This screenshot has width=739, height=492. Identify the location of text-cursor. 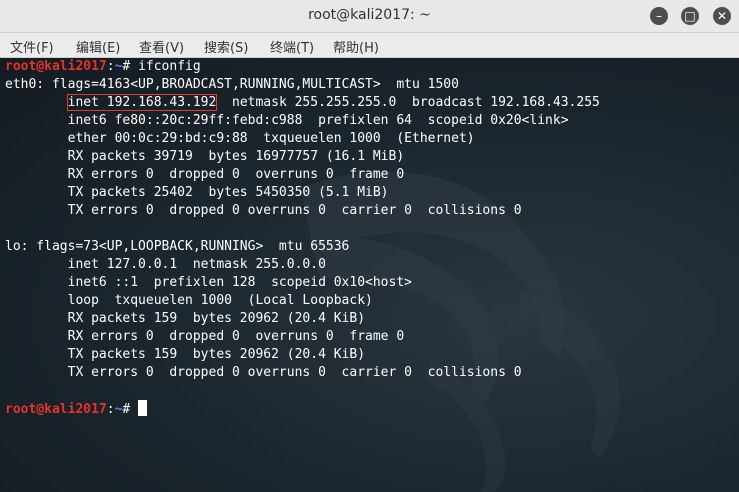
(143, 408).